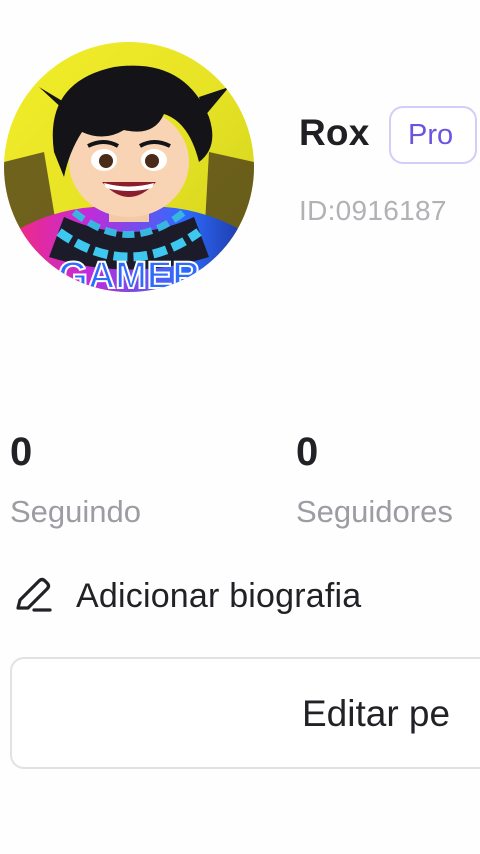  What do you see at coordinates (374, 512) in the screenshot?
I see `followers-label: Seguidores` at bounding box center [374, 512].